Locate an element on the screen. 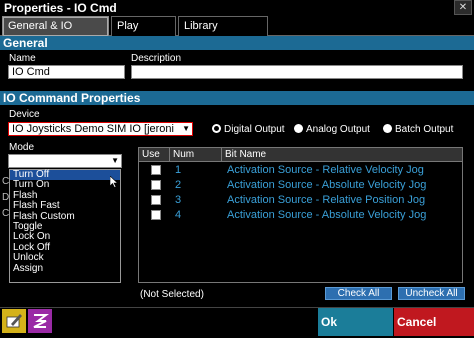 The width and height of the screenshot is (474, 338). mode-option-unlock: Unlock is located at coordinates (65, 257).